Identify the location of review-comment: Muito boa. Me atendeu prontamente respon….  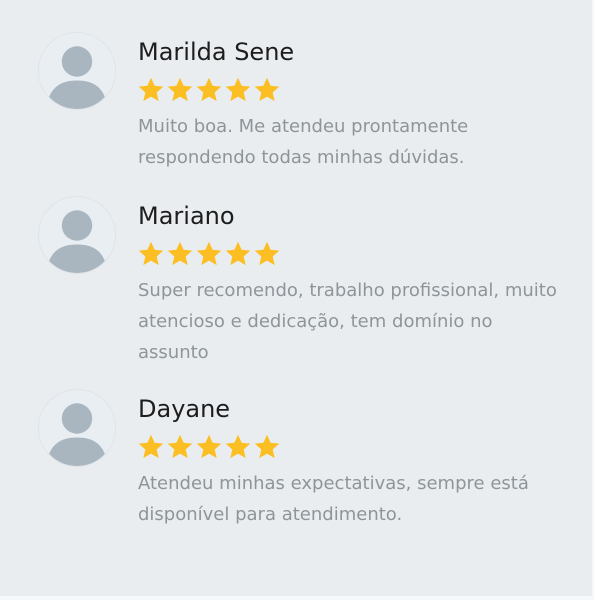
(303, 142).